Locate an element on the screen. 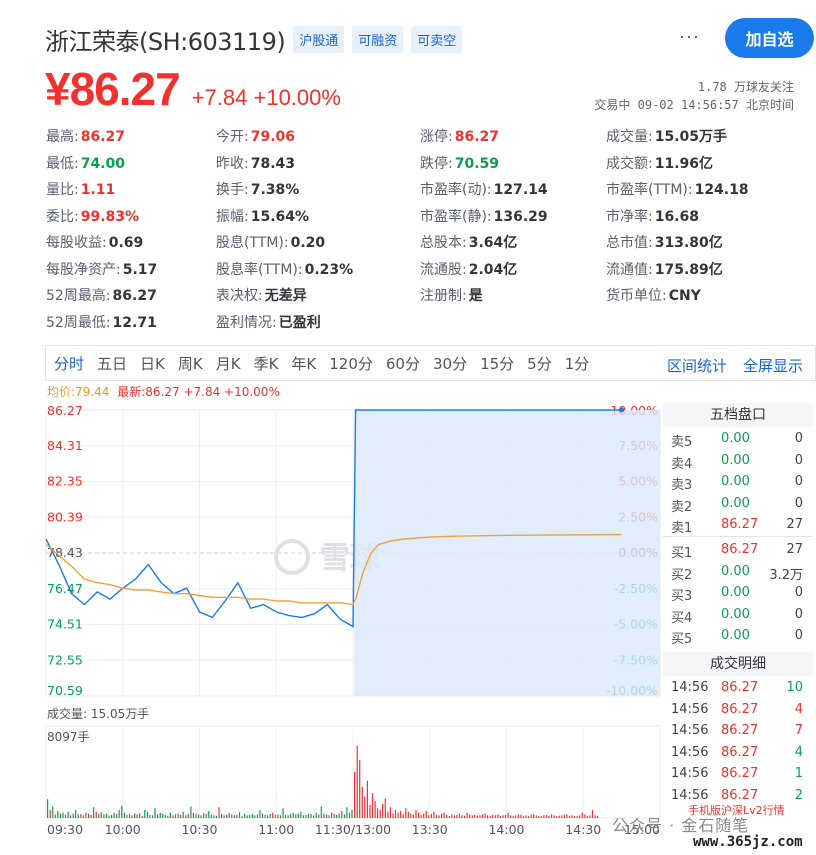 The width and height of the screenshot is (816, 855). tab-period: 日K is located at coordinates (152, 363).